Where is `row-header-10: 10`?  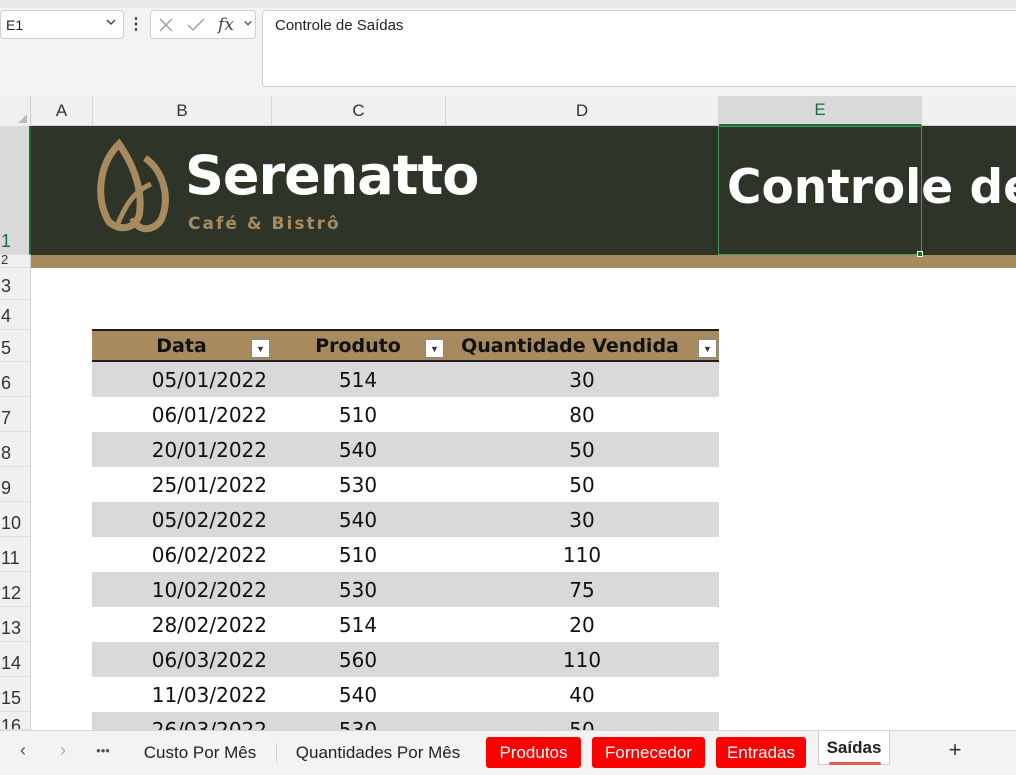 row-header-10: 10 is located at coordinates (15, 519).